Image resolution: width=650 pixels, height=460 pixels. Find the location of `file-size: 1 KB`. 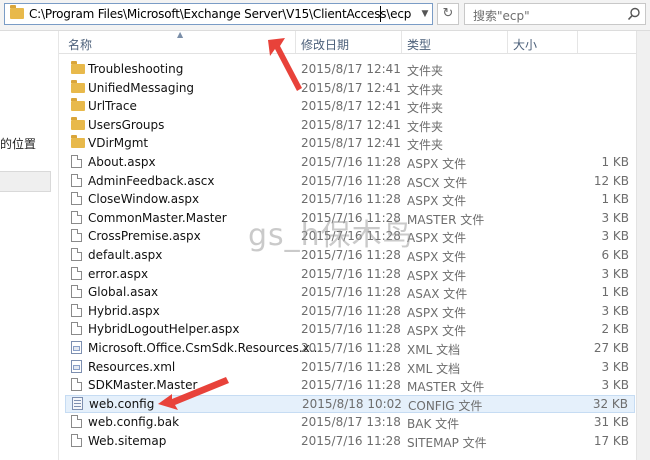

file-size: 1 KB is located at coordinates (615, 292).